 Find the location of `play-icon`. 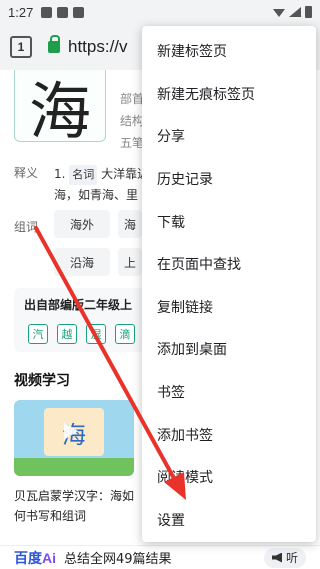

play-icon is located at coordinates (71, 431).